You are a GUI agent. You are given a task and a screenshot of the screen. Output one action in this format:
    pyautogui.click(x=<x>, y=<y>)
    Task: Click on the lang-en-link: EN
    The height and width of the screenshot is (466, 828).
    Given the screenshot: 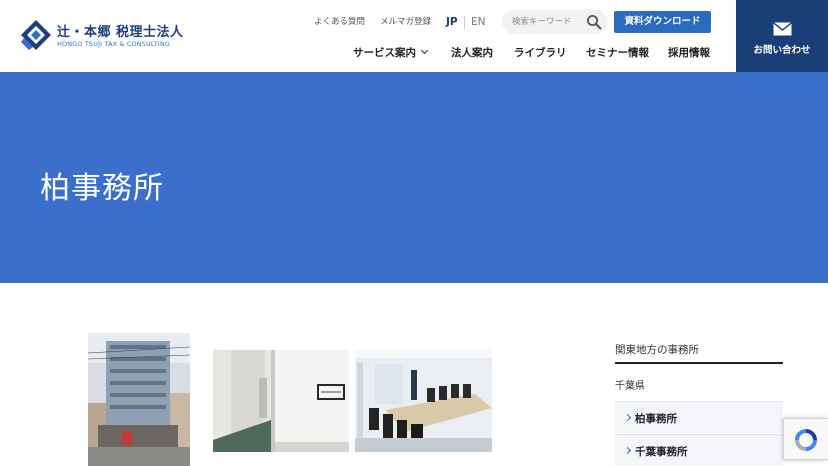 What is the action you would take?
    pyautogui.click(x=478, y=22)
    